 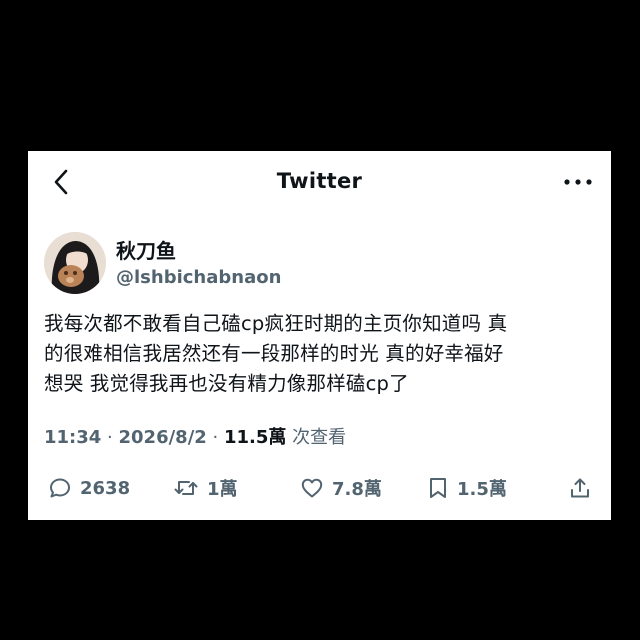 What do you see at coordinates (482, 489) in the screenshot?
I see `bookmark-count: 1.5萬` at bounding box center [482, 489].